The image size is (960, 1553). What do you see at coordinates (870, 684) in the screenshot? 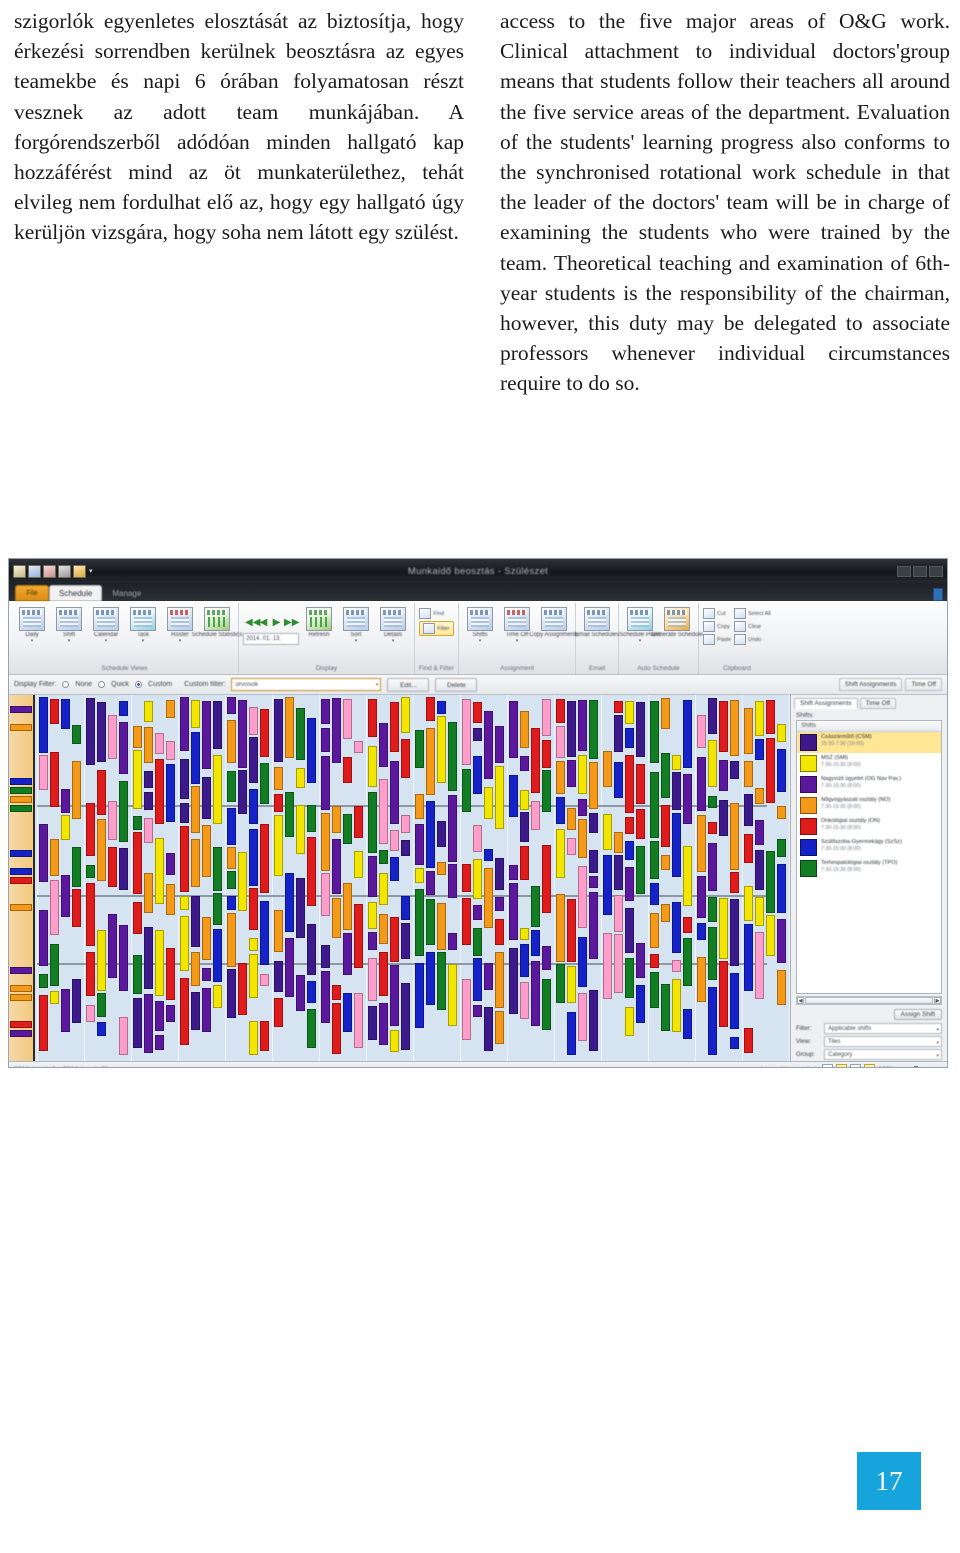
I see `tab-shift-assignments-top: Shift Assignments` at bounding box center [870, 684].